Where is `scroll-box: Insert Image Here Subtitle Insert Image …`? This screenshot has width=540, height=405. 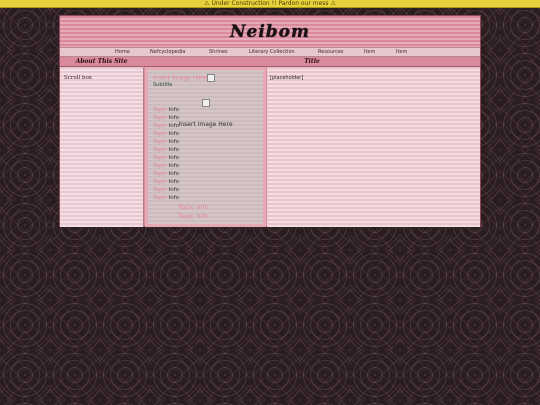 scroll-box: Insert Image Here Subtitle Insert Image … is located at coordinates (205, 147).